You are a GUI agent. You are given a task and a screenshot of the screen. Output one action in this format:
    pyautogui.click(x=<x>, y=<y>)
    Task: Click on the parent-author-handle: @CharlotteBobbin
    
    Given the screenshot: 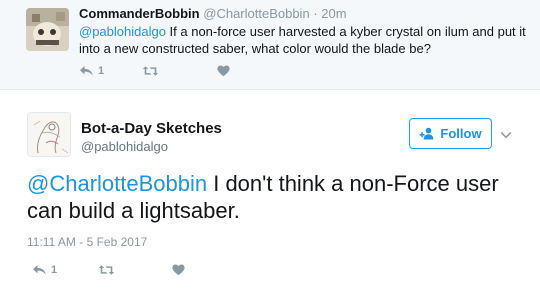 What is the action you would take?
    pyautogui.click(x=256, y=13)
    